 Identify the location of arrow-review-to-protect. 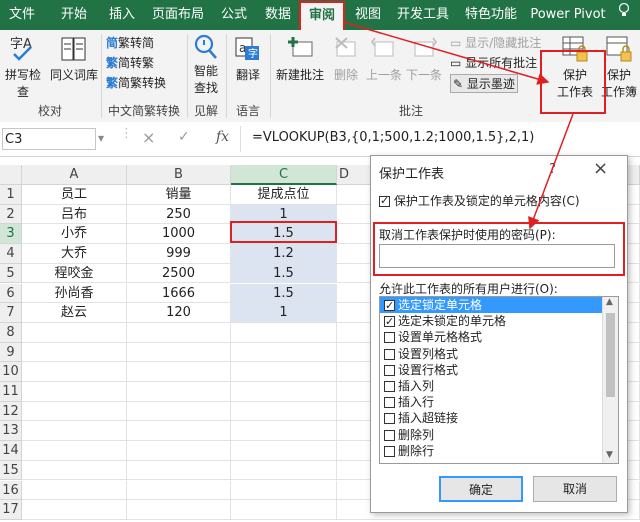
(445, 52).